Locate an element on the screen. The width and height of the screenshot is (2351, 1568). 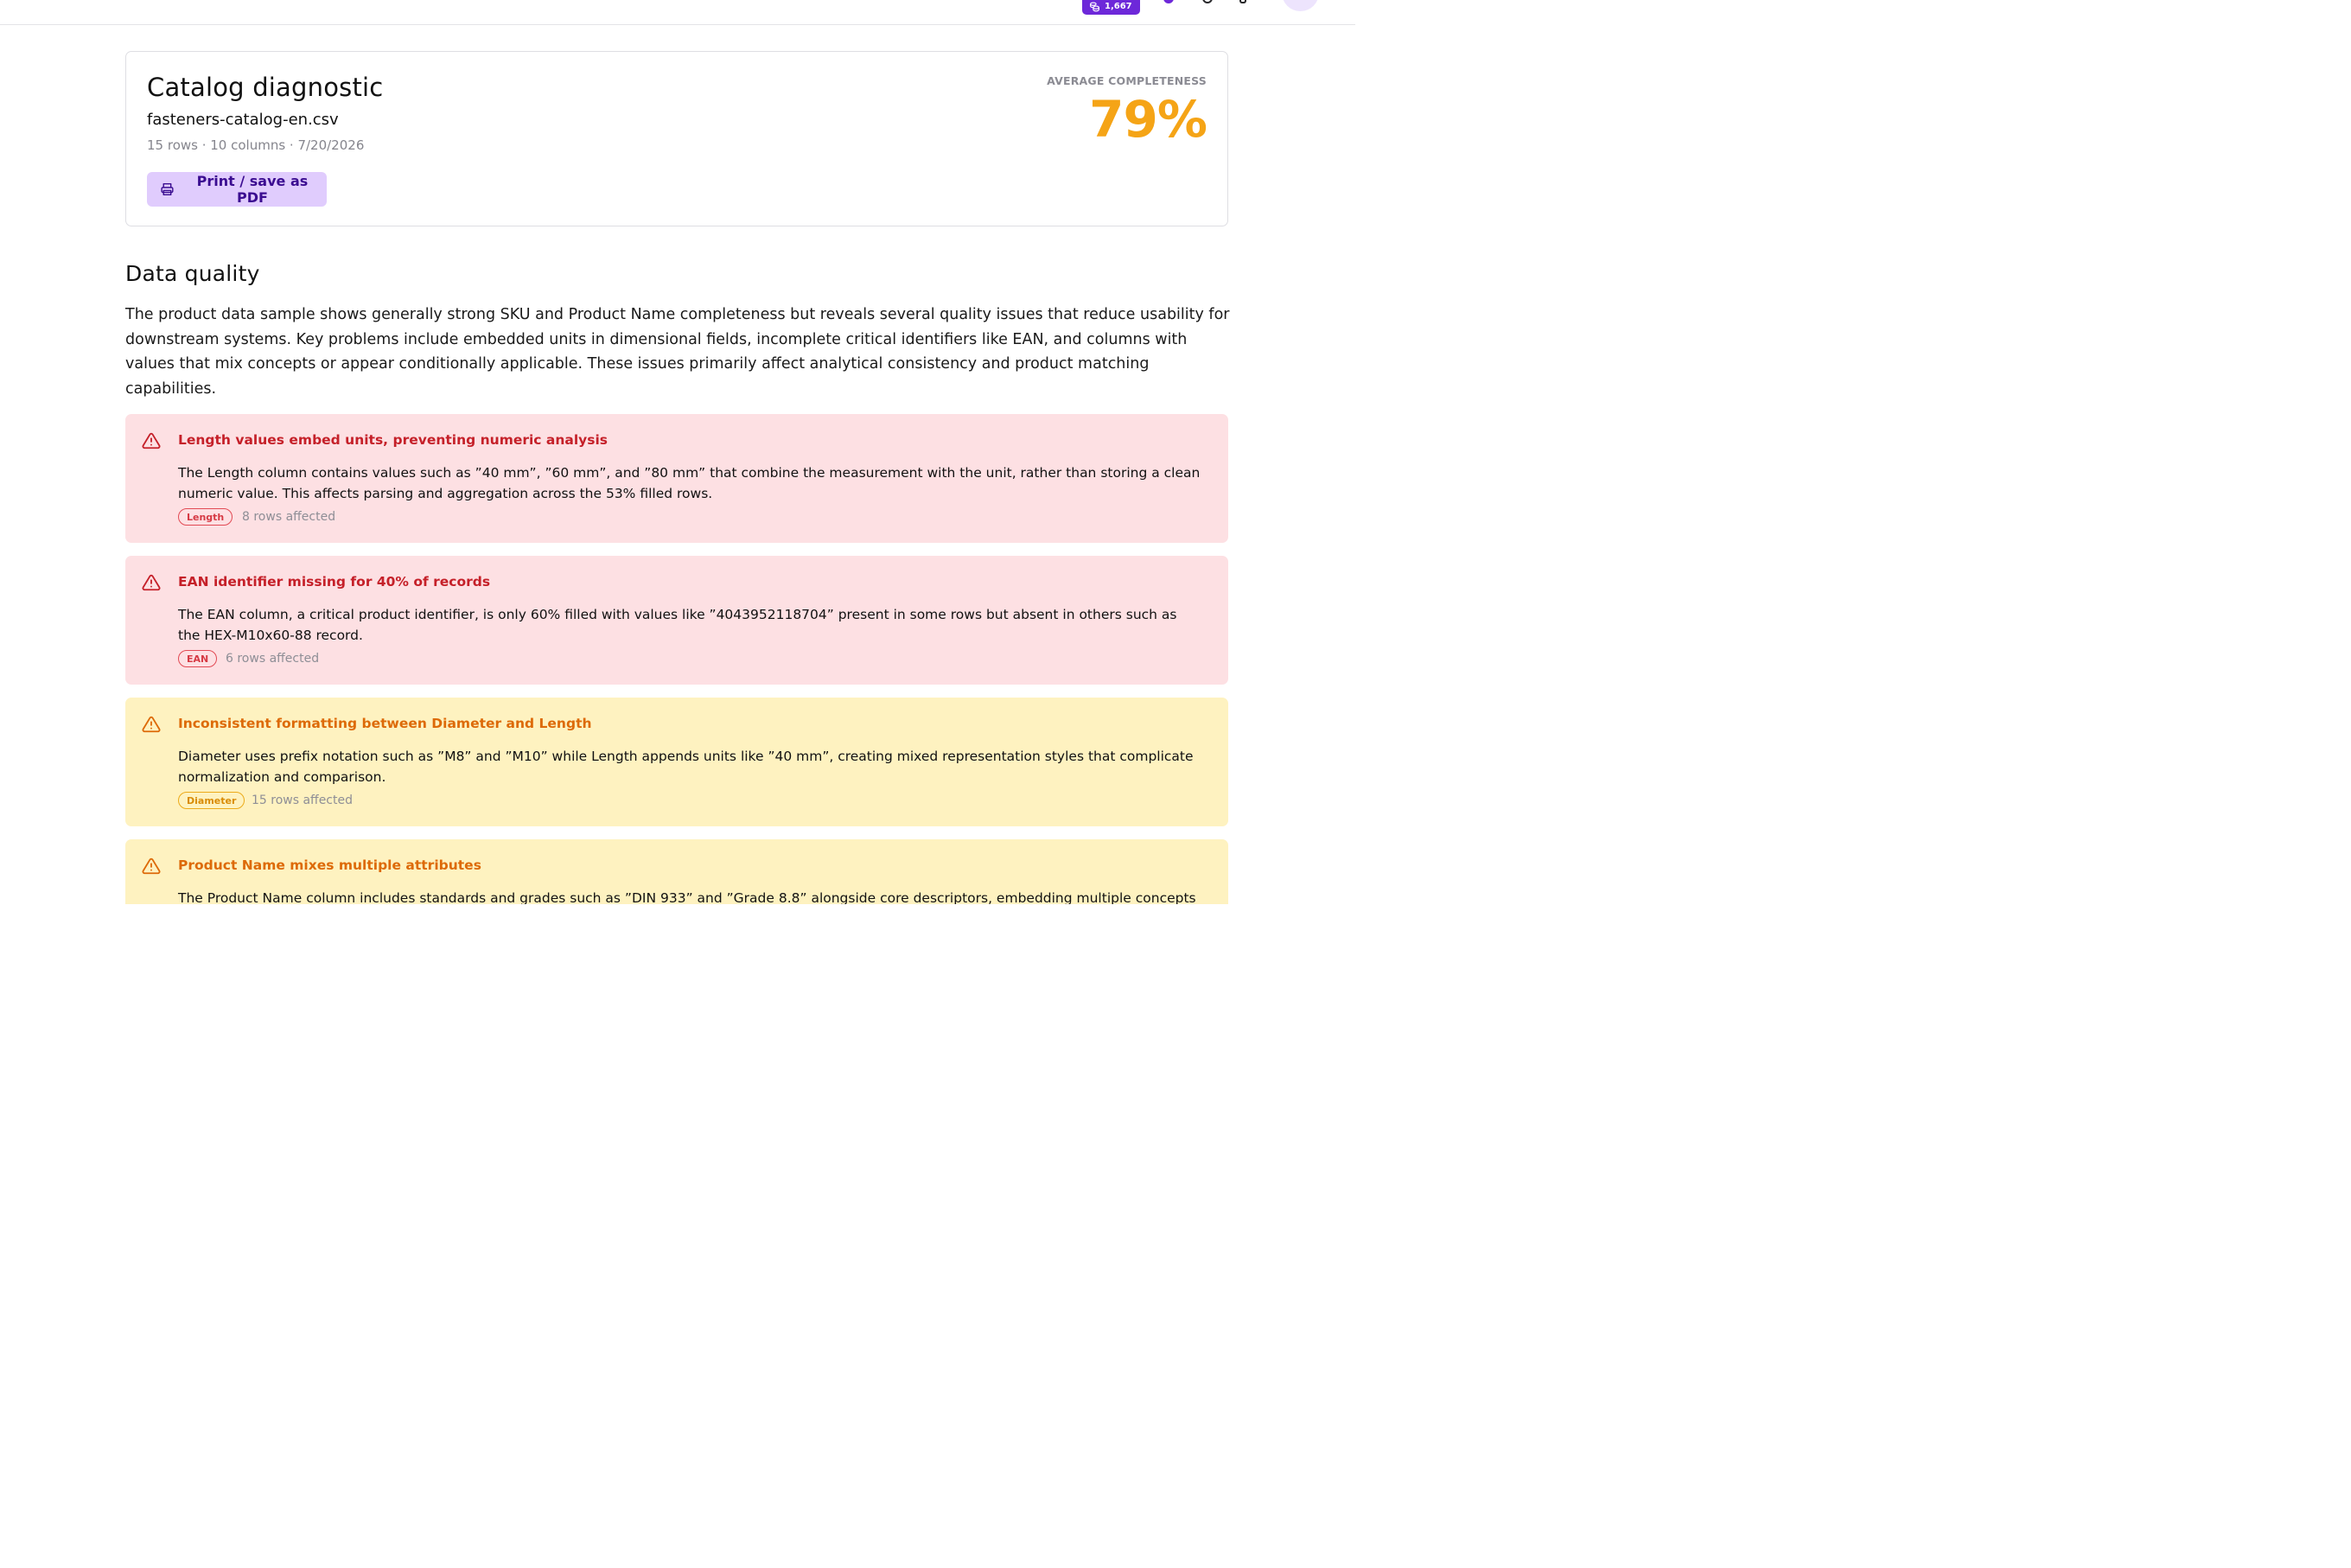
coins-icon is located at coordinates (1094, 7).